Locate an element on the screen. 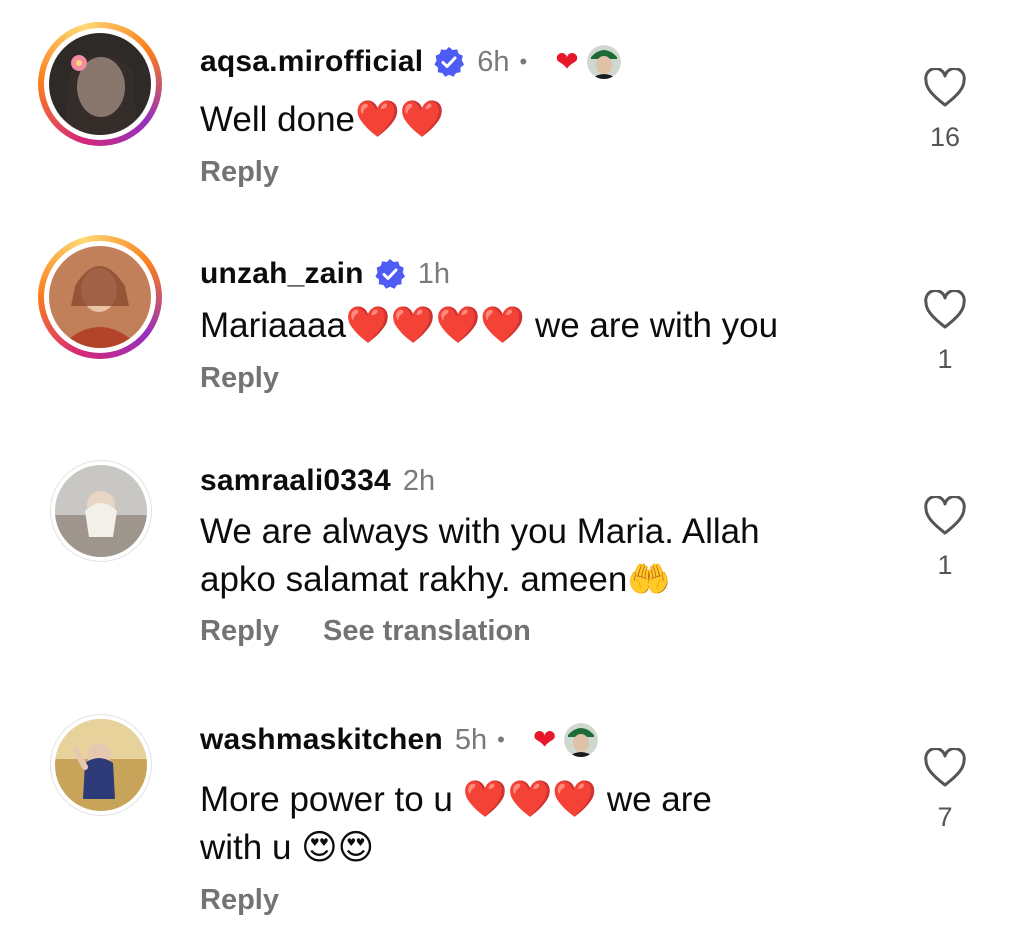 The width and height of the screenshot is (1024, 945). username: unzah_zain is located at coordinates (282, 274).